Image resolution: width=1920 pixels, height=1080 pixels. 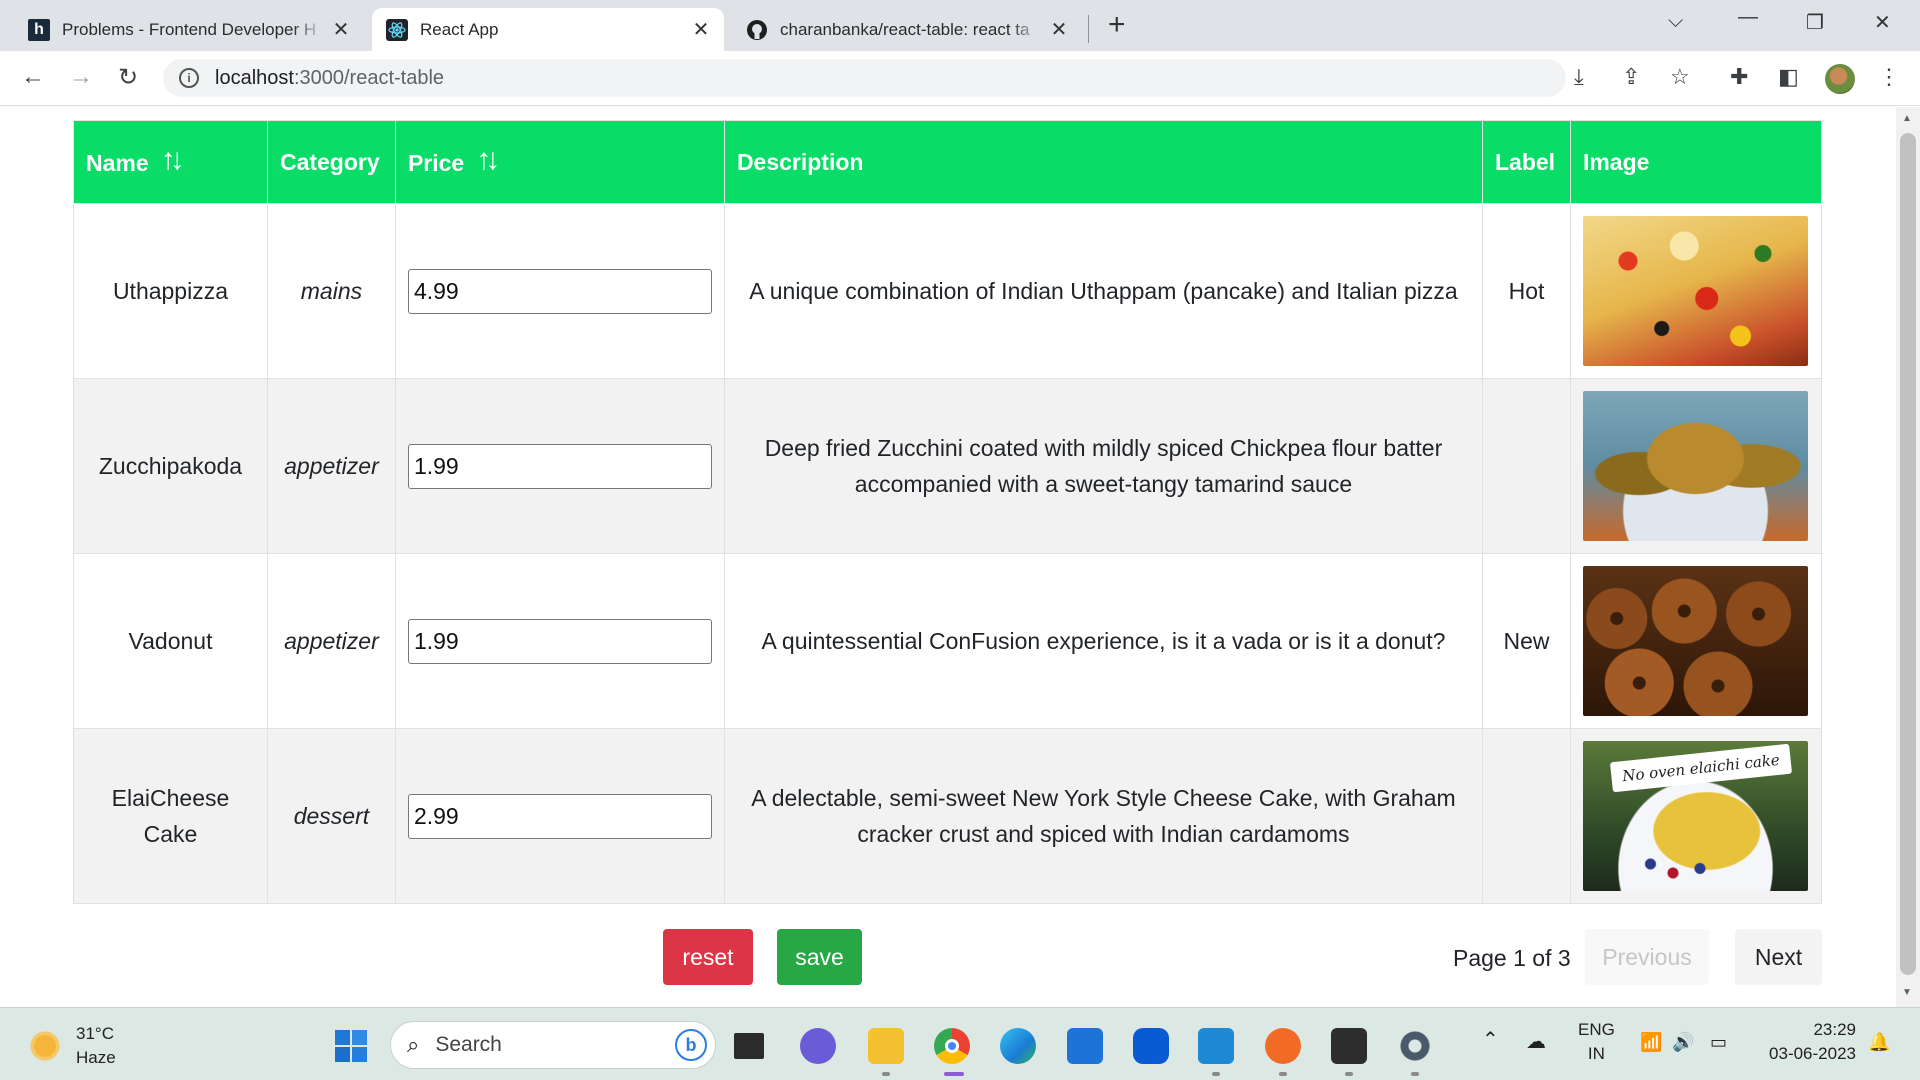 What do you see at coordinates (1889, 77) in the screenshot?
I see `menu-kebab-icon: ⋮` at bounding box center [1889, 77].